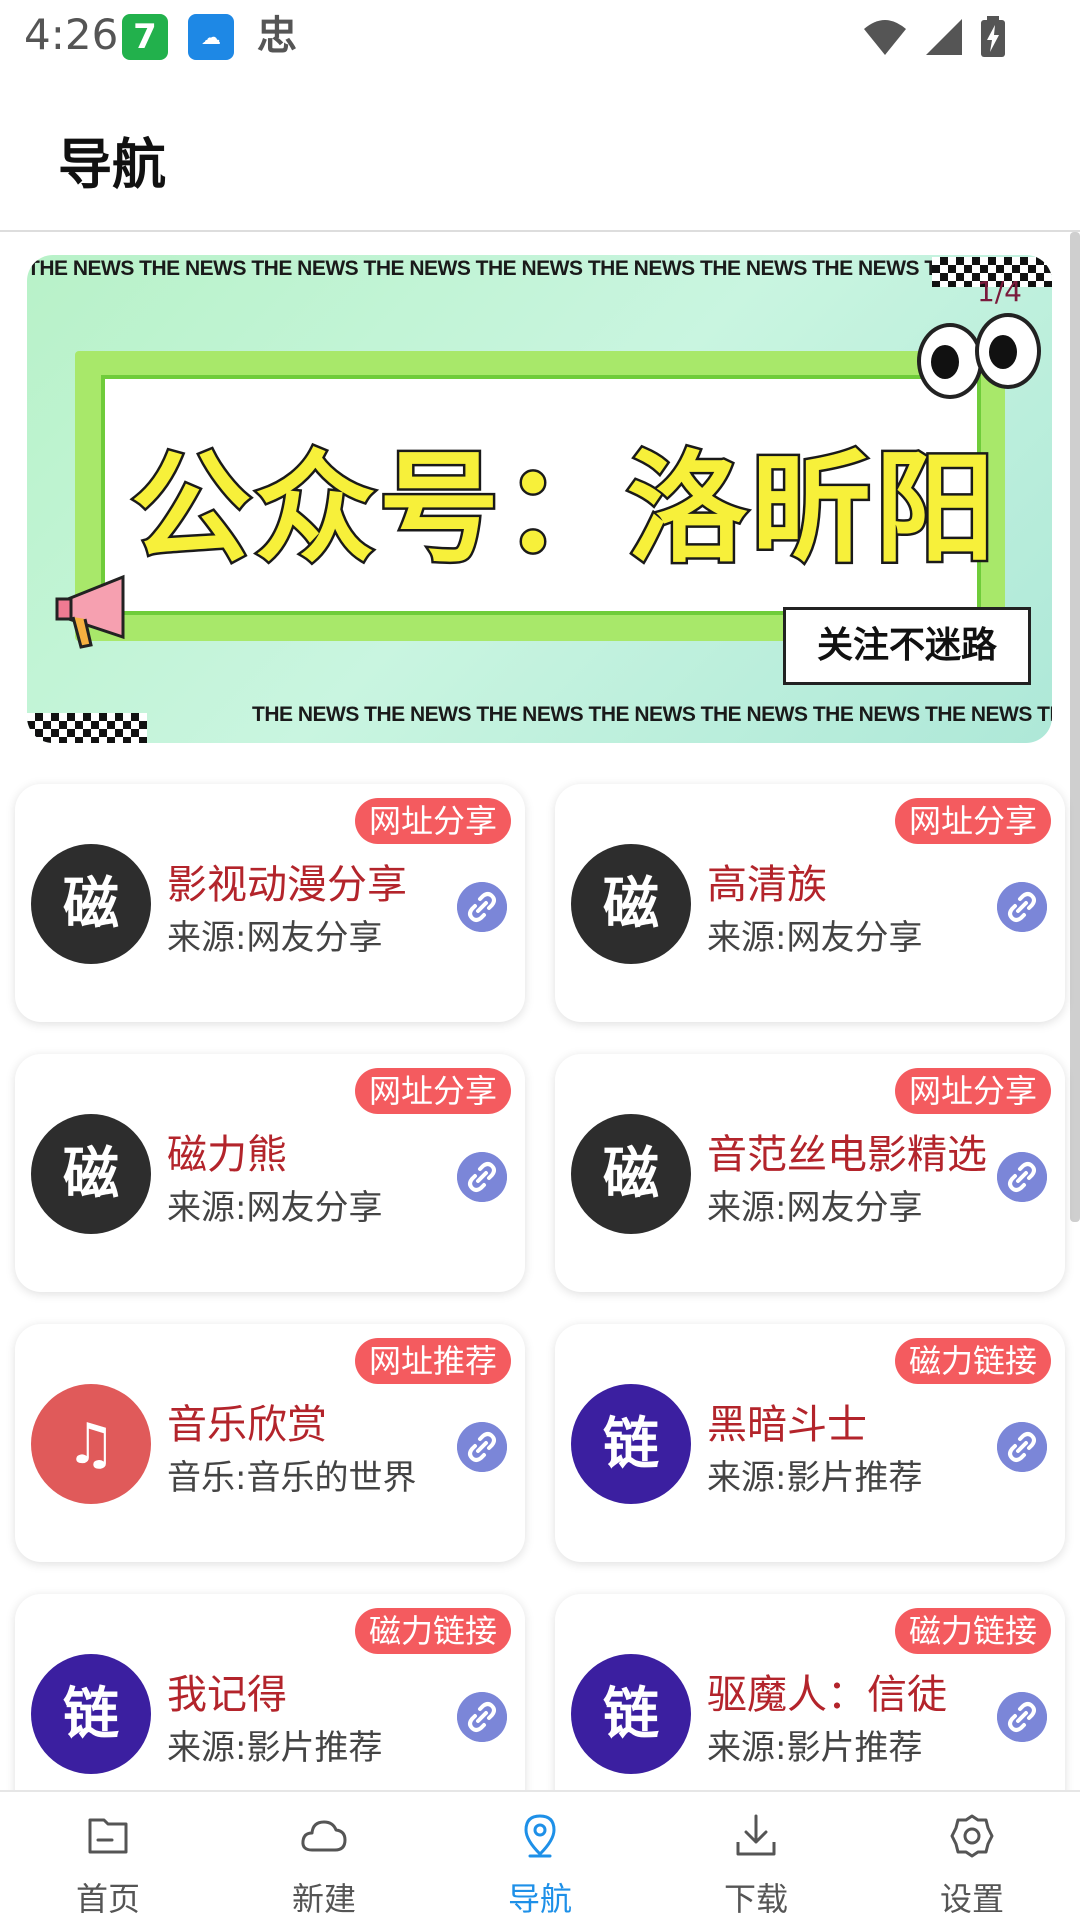  I want to click on card-title: 黑暗斗士, so click(787, 1425).